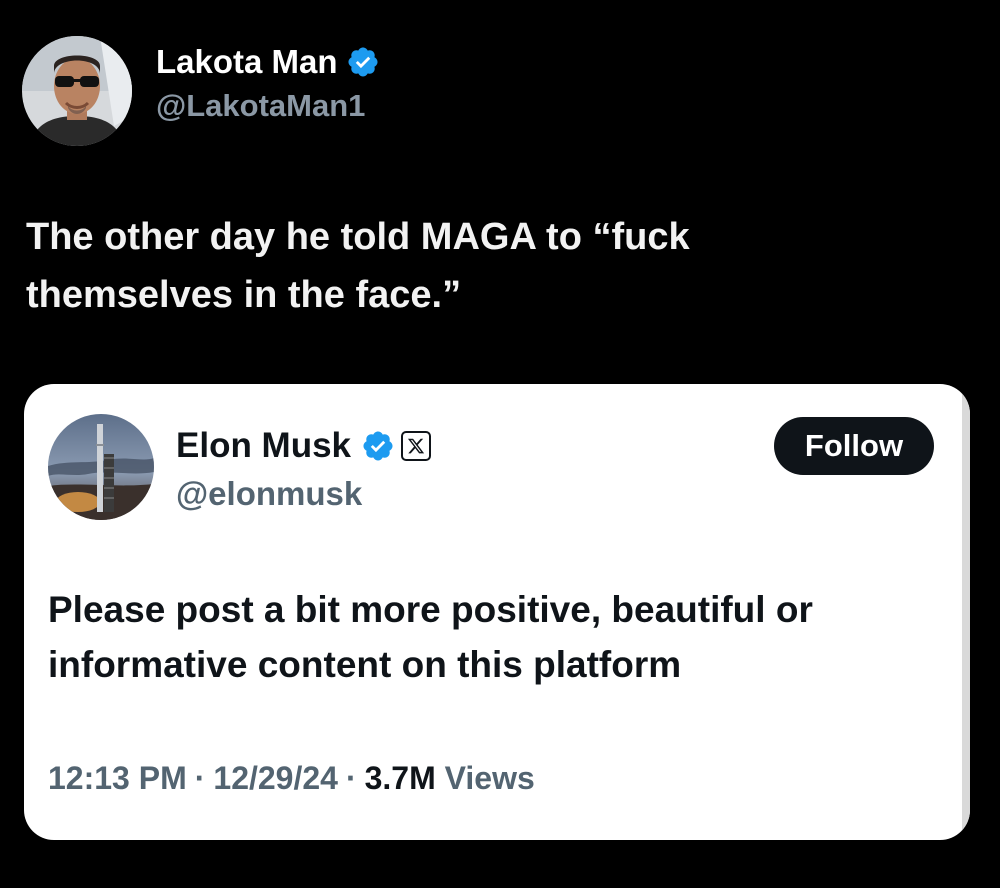  I want to click on post-date: 12/29/24, so click(275, 778).